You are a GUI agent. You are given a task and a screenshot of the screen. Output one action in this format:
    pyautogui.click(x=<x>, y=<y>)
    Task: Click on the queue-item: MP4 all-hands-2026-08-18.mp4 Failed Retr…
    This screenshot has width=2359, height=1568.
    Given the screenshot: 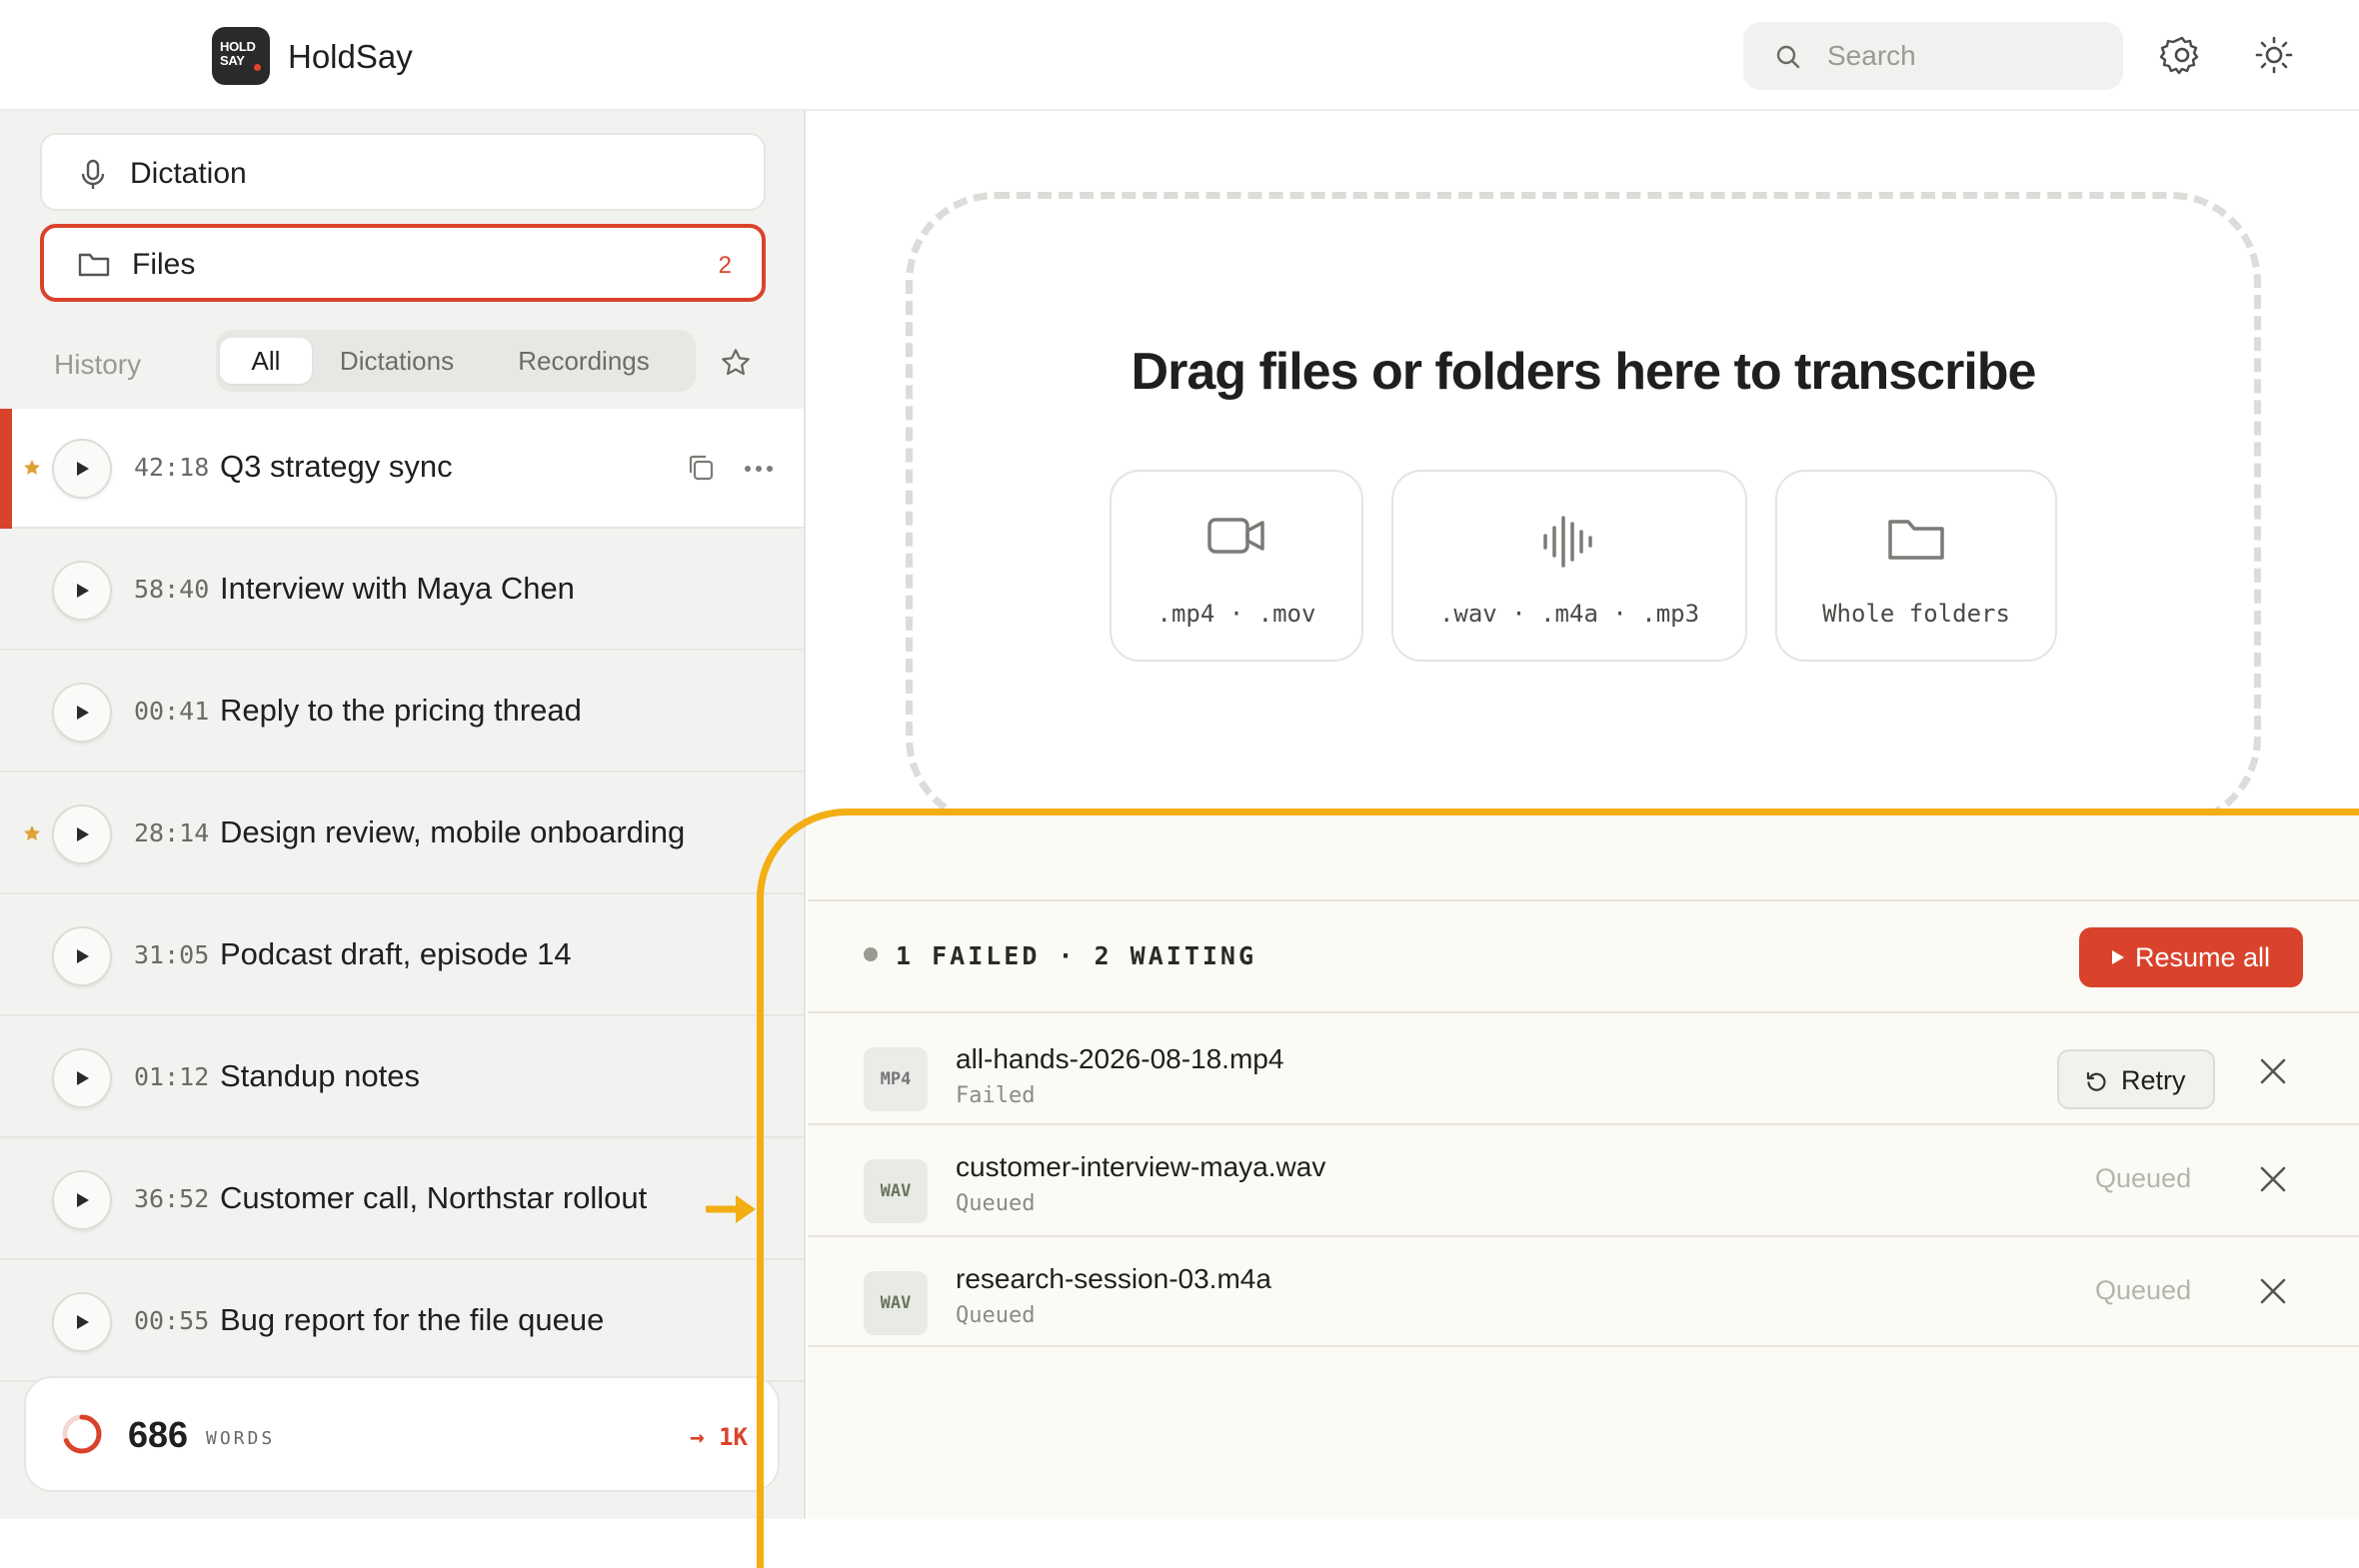 What is the action you would take?
    pyautogui.click(x=1583, y=1067)
    